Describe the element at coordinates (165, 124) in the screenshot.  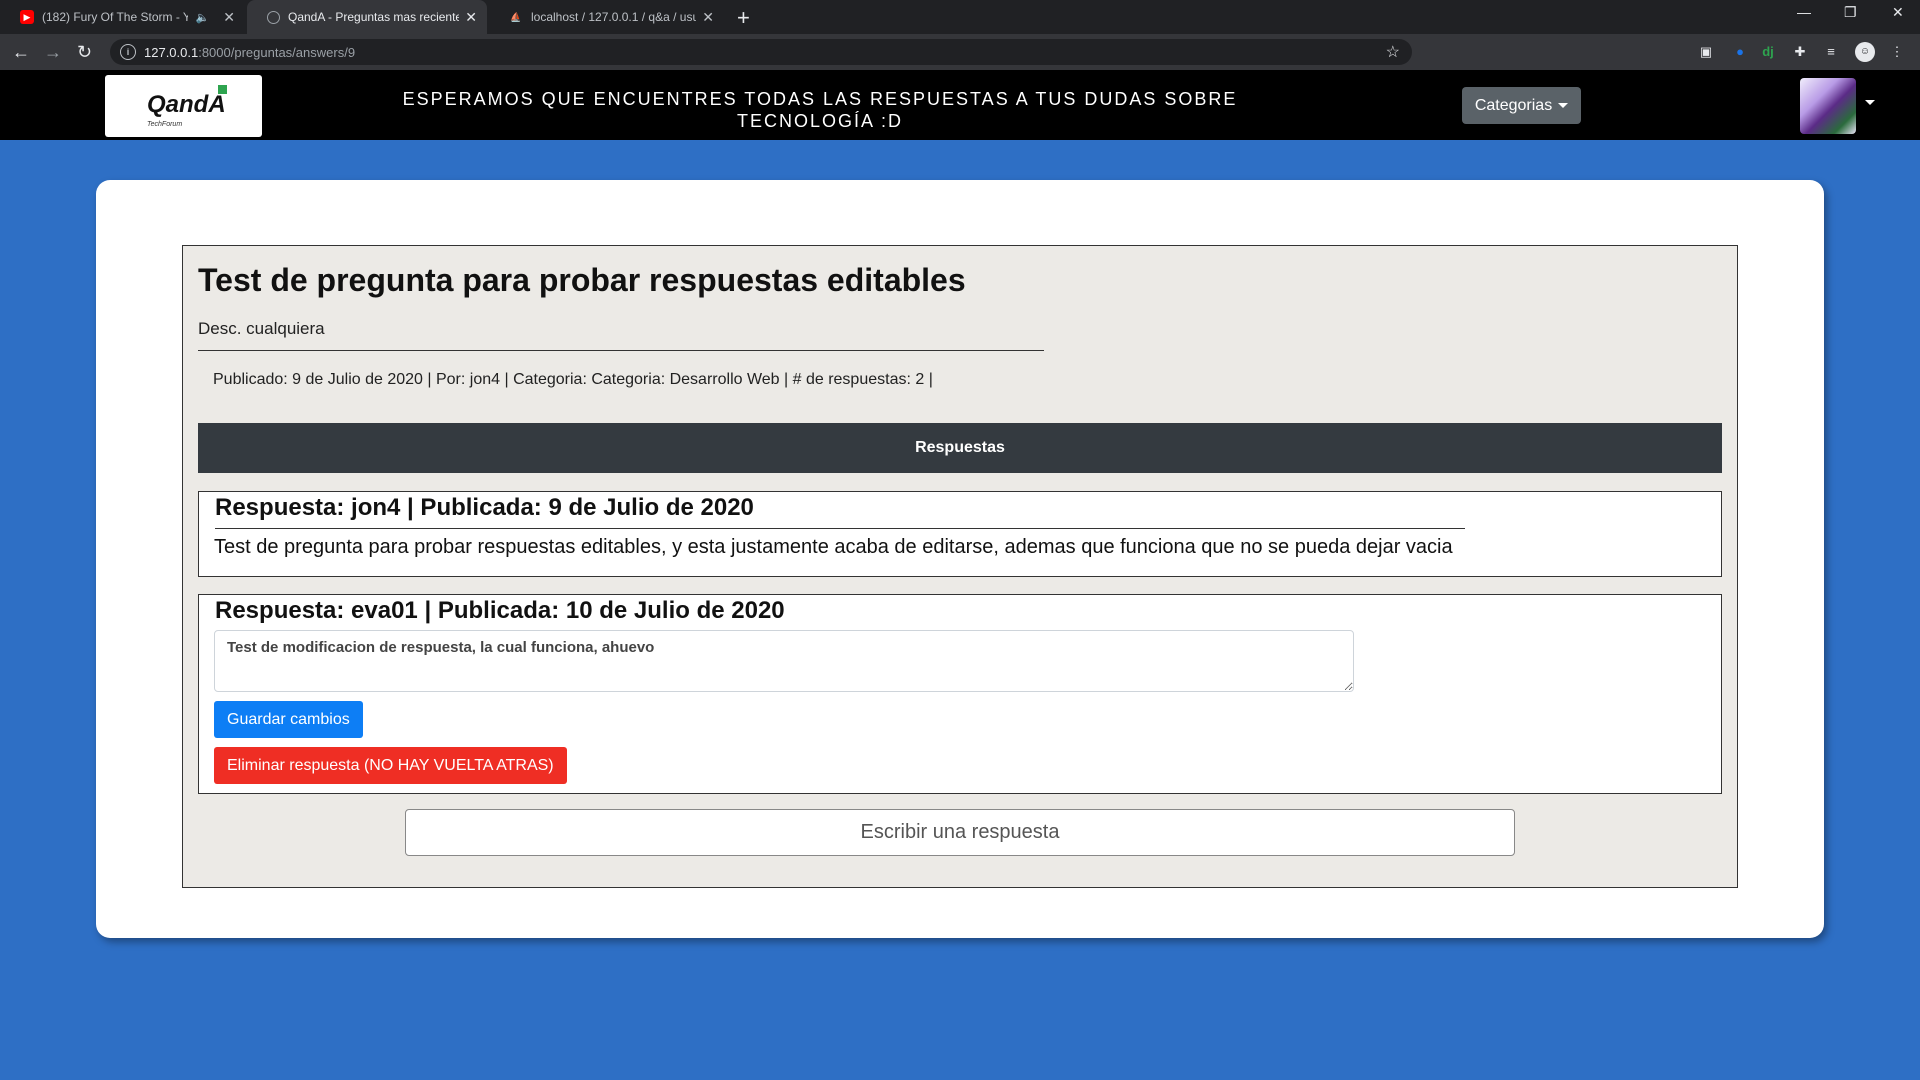
I see `logo-subtext: TechForum` at that location.